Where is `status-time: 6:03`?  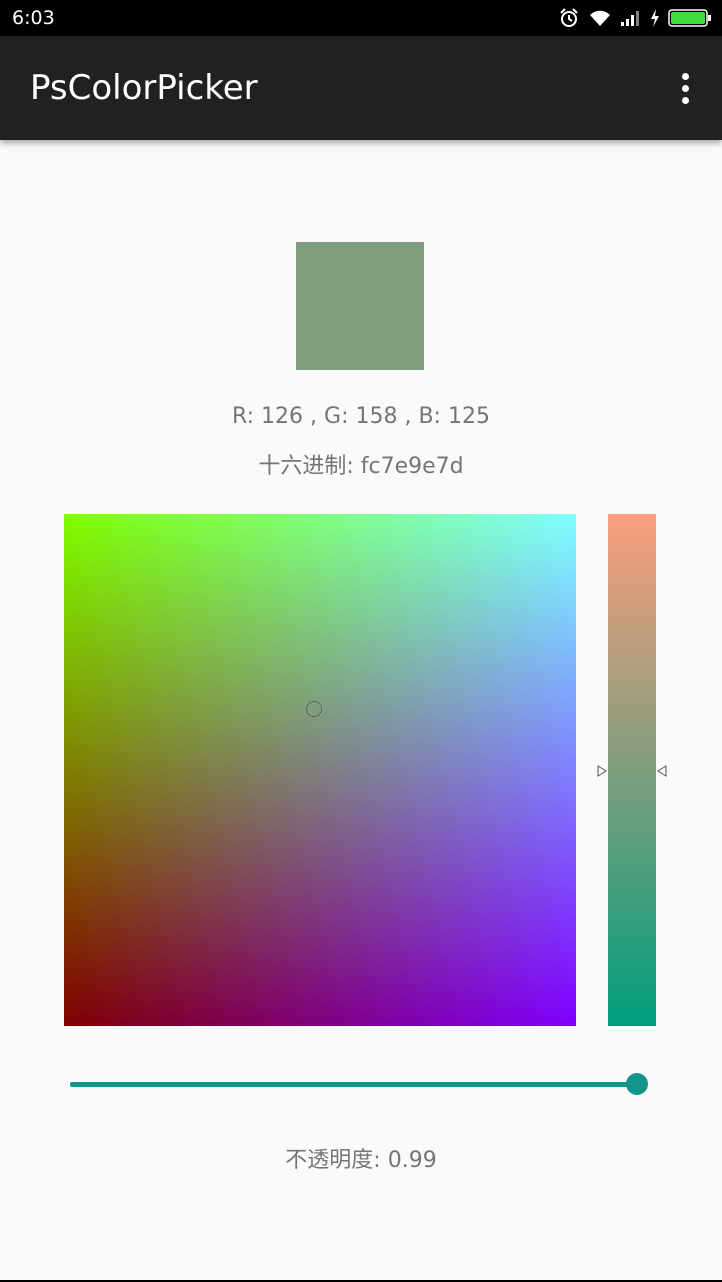 status-time: 6:03 is located at coordinates (33, 18).